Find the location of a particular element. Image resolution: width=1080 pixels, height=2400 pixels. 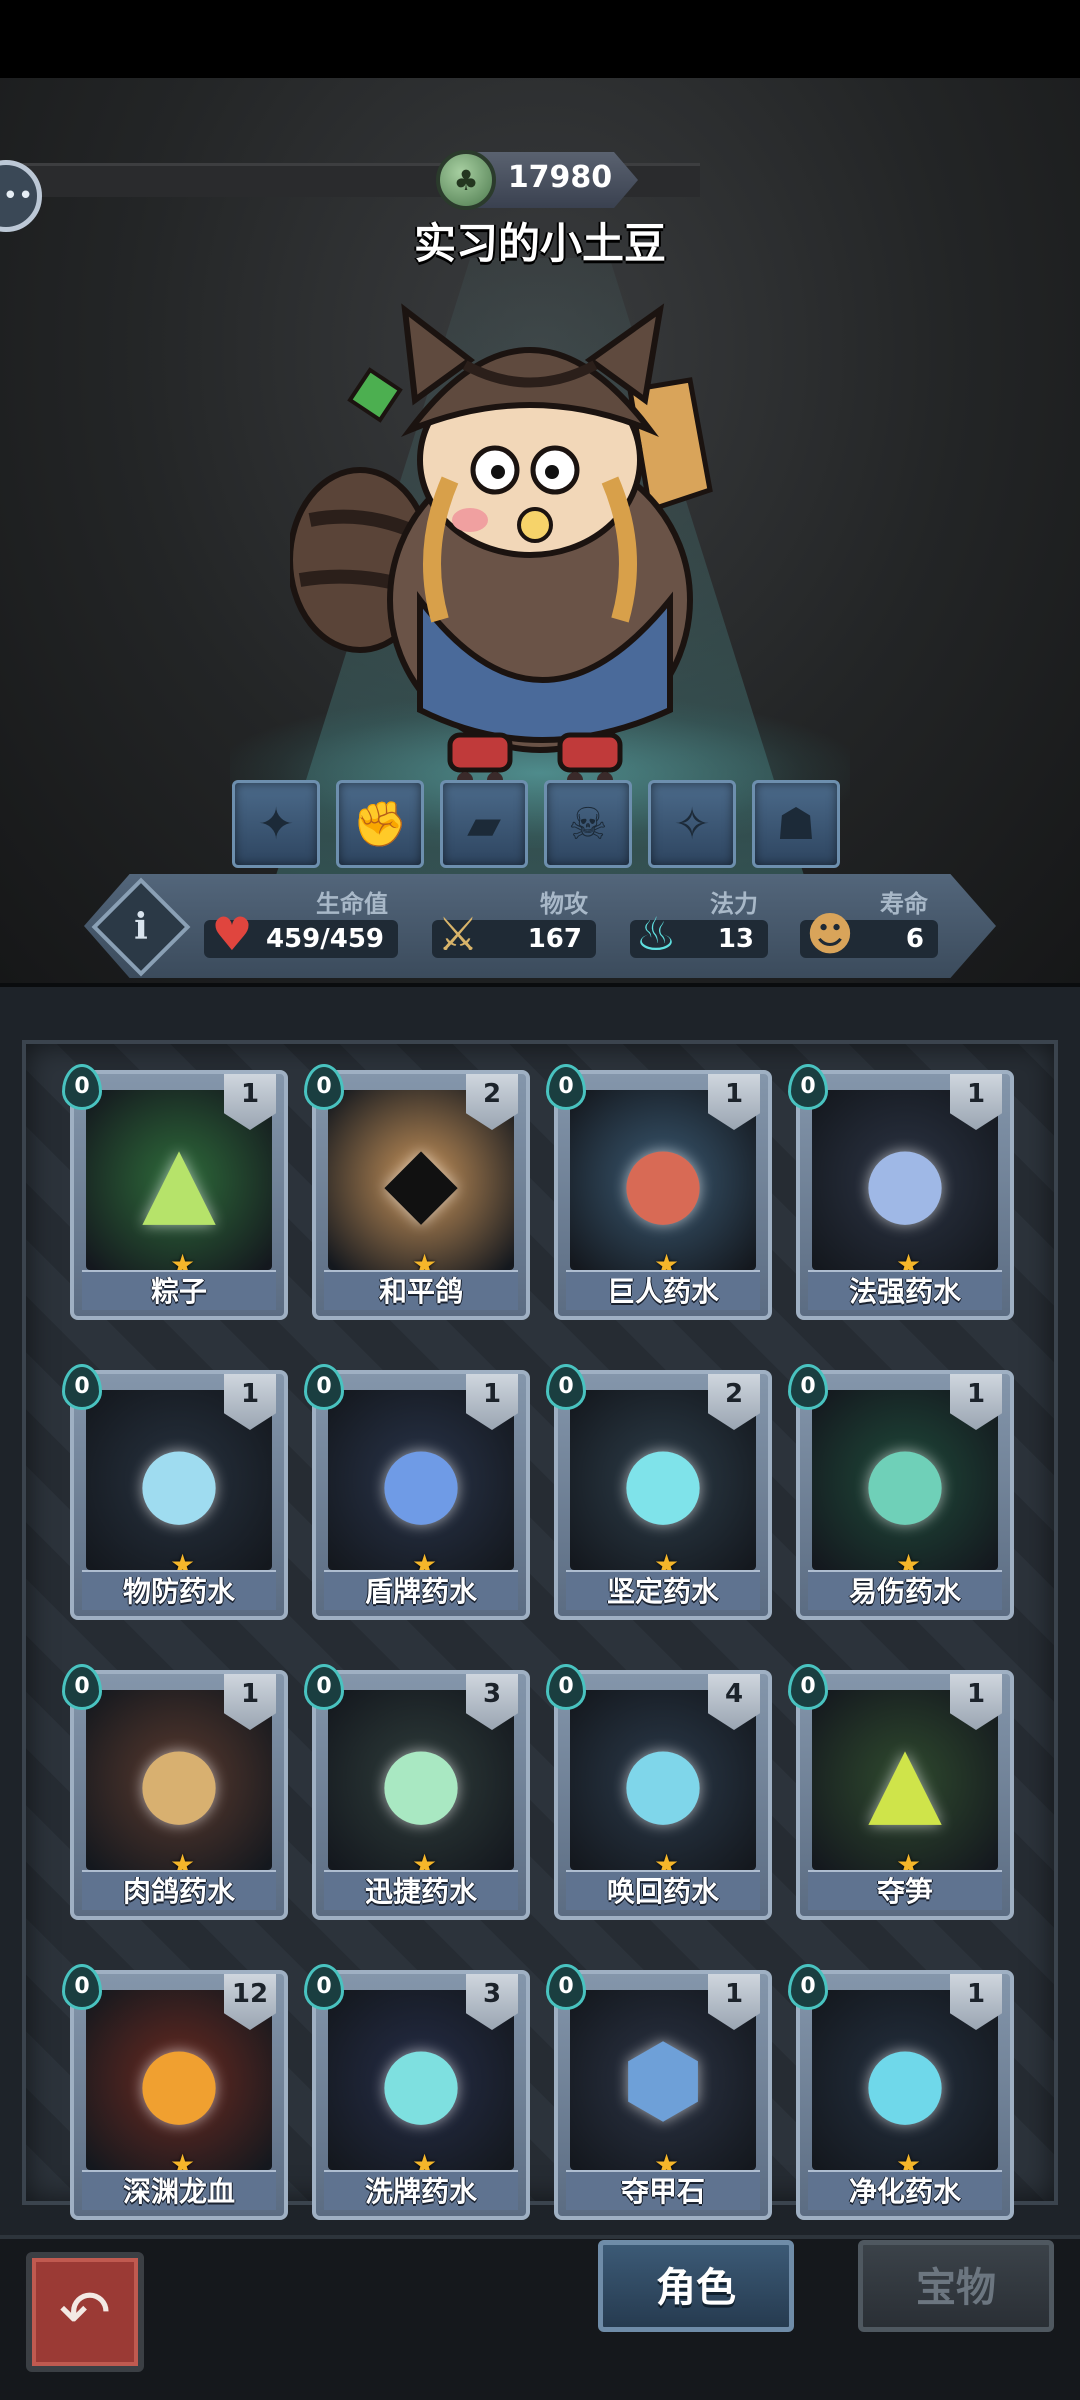

character-head-icon: ☻ is located at coordinates (830, 934).